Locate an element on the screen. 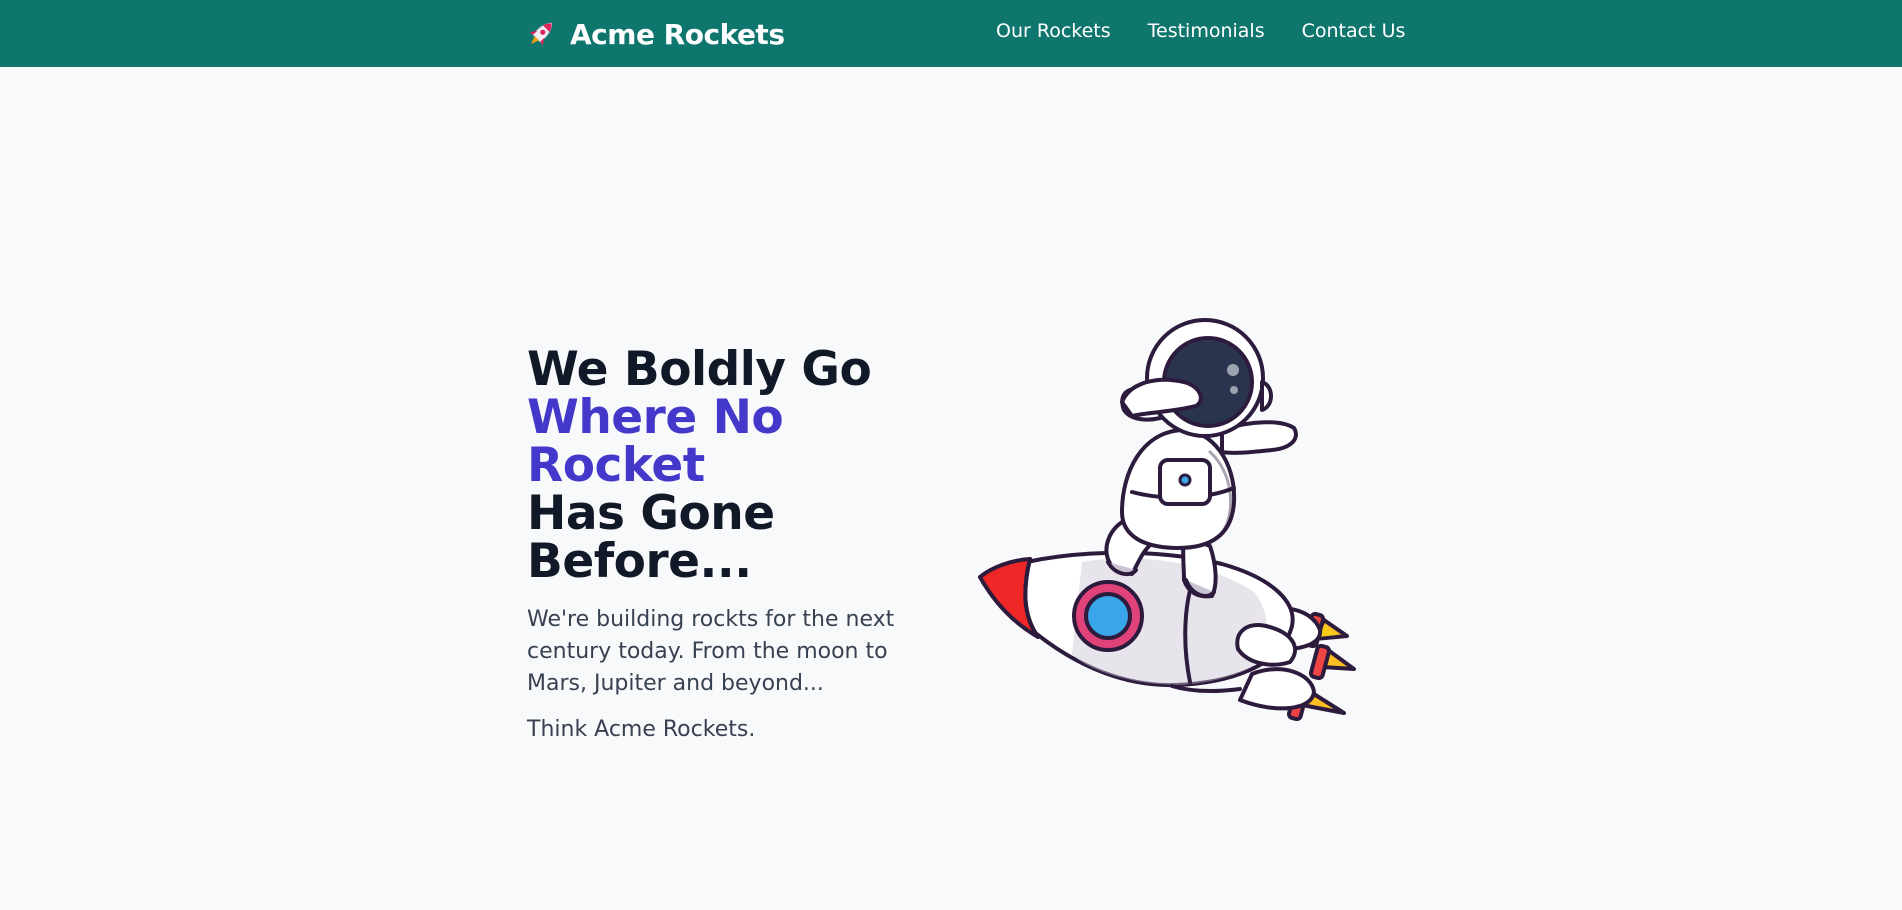 The image size is (1902, 910). nav-links: Our Rockets Testimonials Contact Us is located at coordinates (1200, 31).